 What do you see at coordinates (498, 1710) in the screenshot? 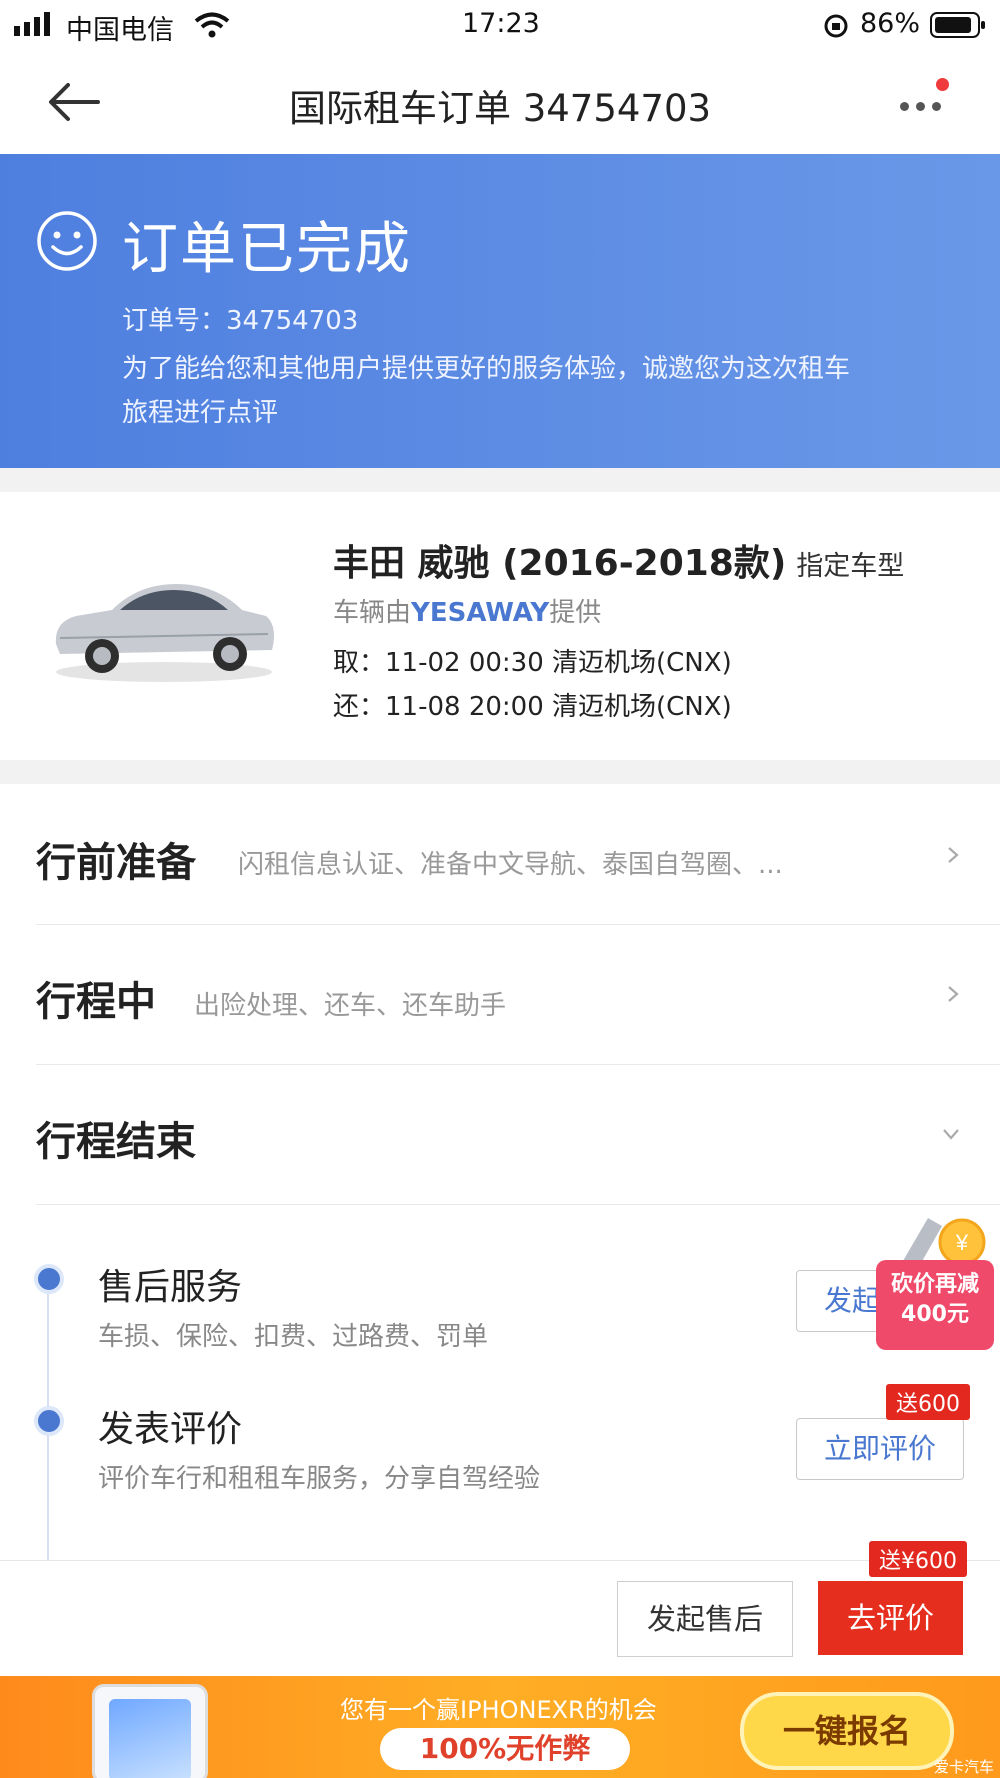
I see `ad-headline: 您有一个赢IPHONEXR的机会` at bounding box center [498, 1710].